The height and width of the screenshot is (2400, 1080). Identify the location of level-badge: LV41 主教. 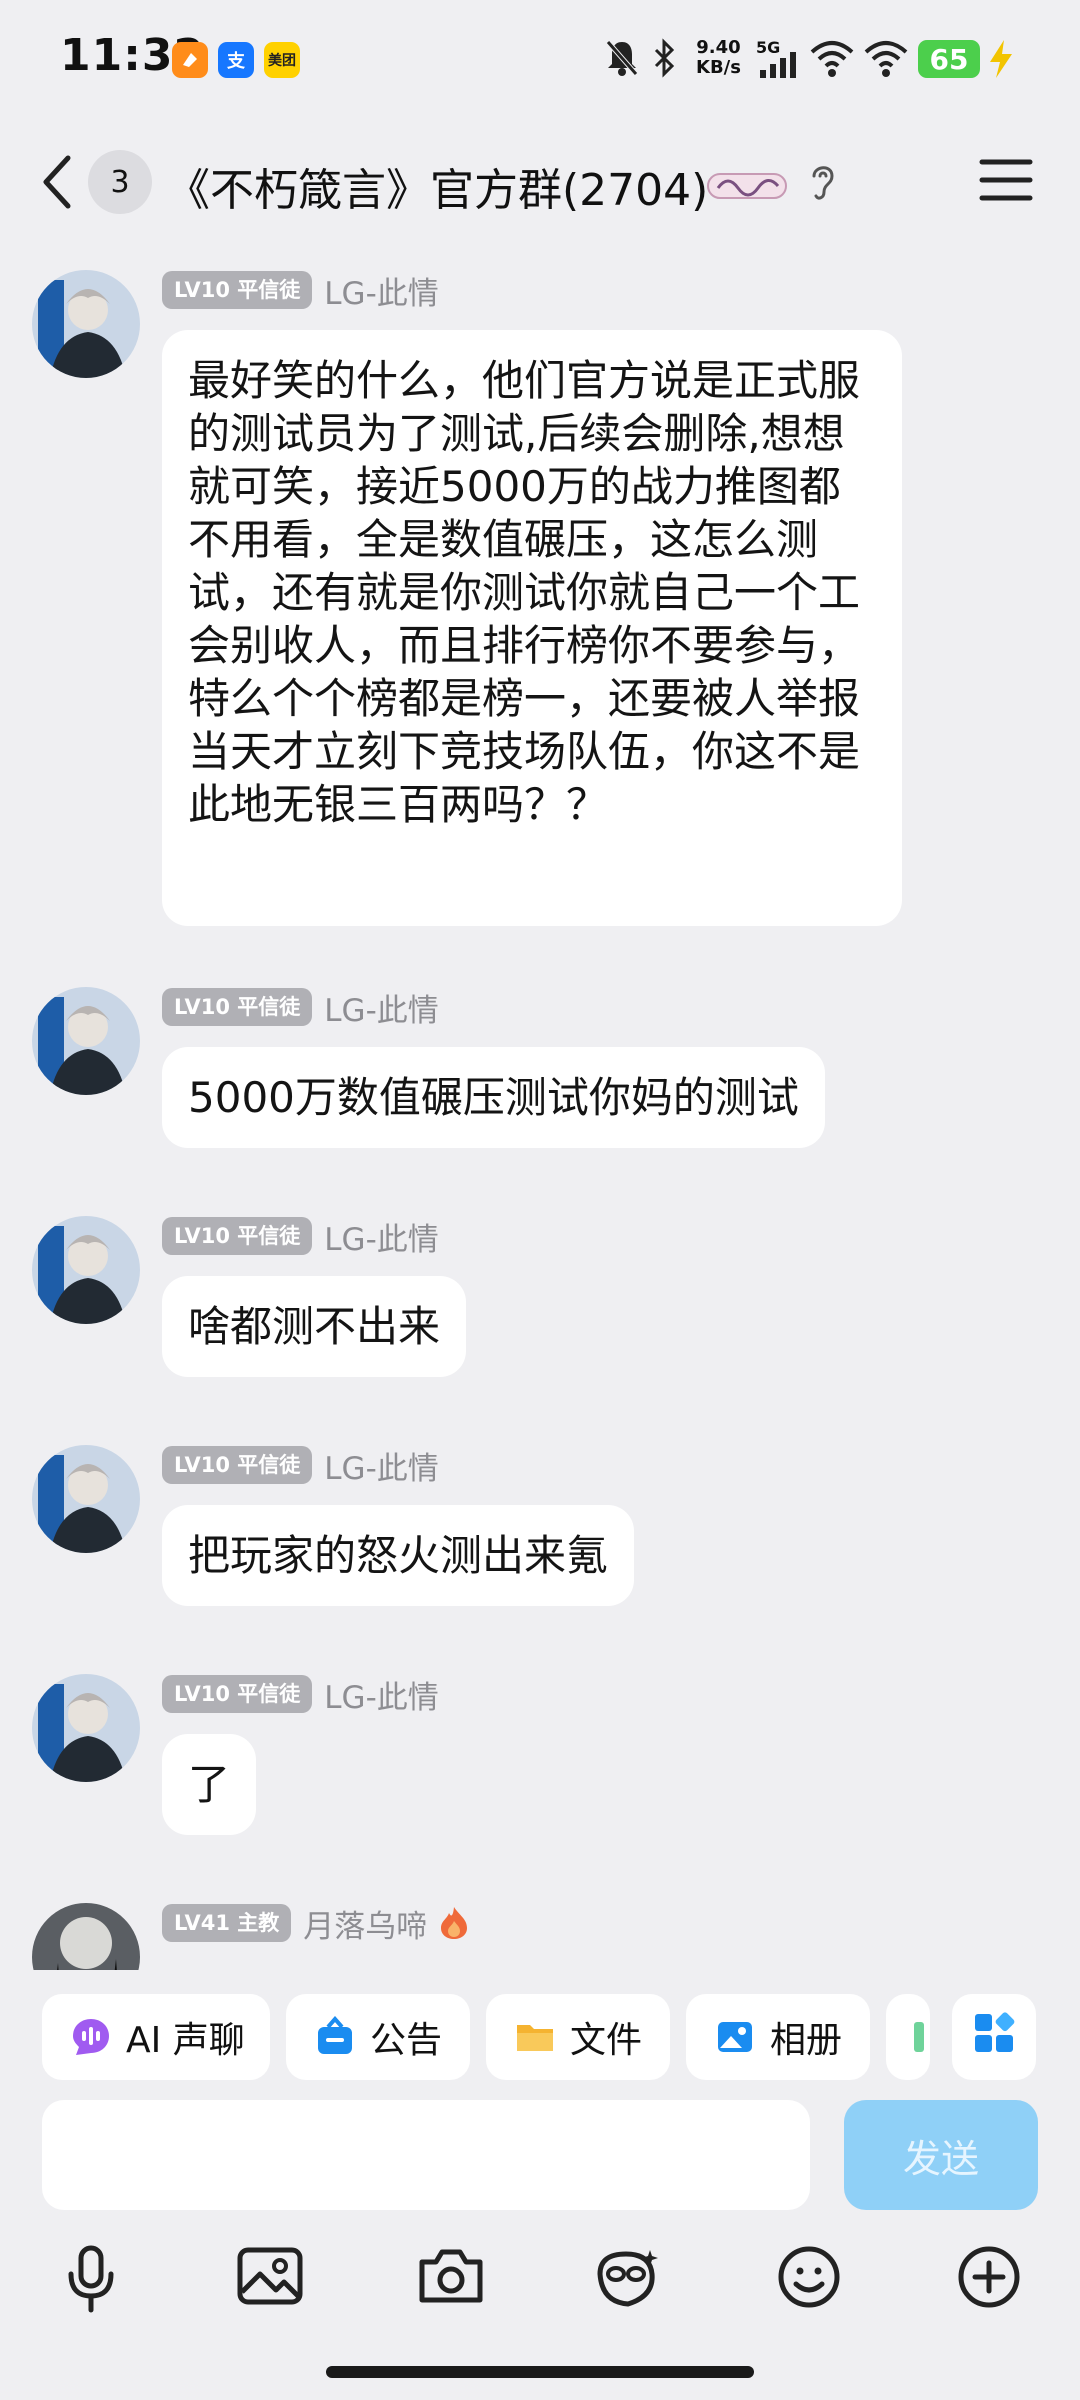
(227, 1923).